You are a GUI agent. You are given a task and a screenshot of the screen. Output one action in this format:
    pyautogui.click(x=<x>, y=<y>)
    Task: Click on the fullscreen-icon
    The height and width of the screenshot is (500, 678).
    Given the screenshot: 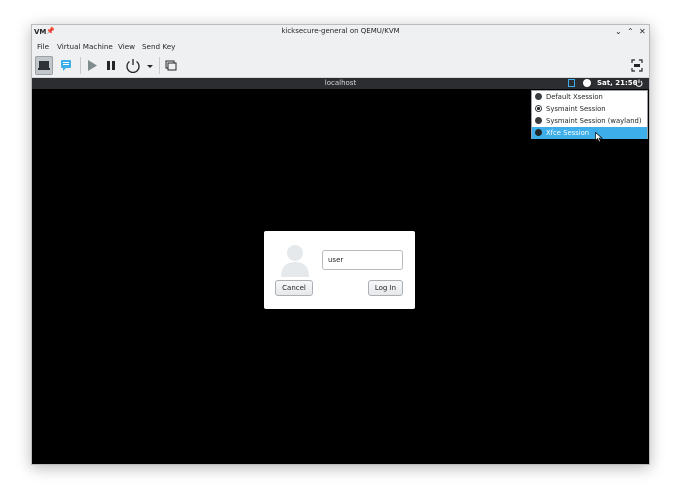 What is the action you would take?
    pyautogui.click(x=637, y=65)
    